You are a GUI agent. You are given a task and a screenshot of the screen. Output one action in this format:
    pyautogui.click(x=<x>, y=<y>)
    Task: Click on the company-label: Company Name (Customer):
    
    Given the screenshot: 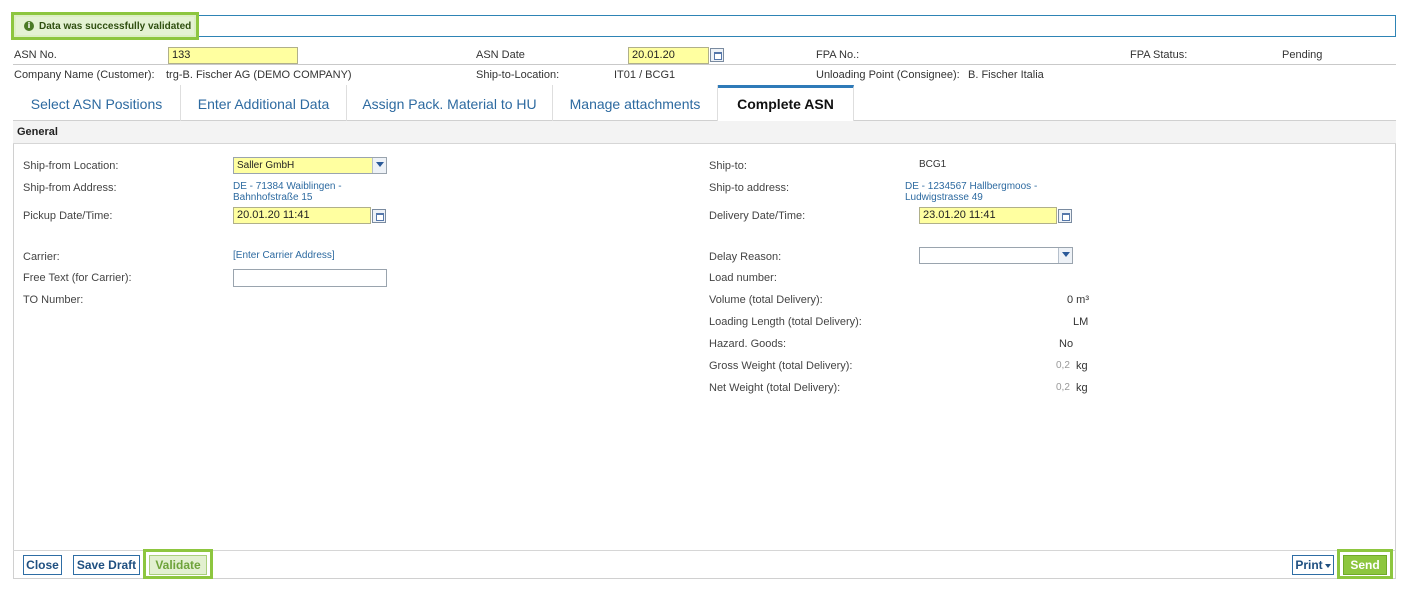 What is the action you would take?
    pyautogui.click(x=84, y=75)
    